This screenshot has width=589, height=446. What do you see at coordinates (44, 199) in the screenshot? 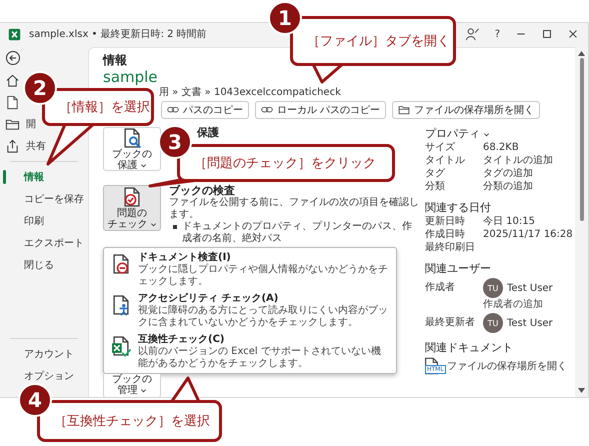
I see `sidebar-item: コピーを保存` at bounding box center [44, 199].